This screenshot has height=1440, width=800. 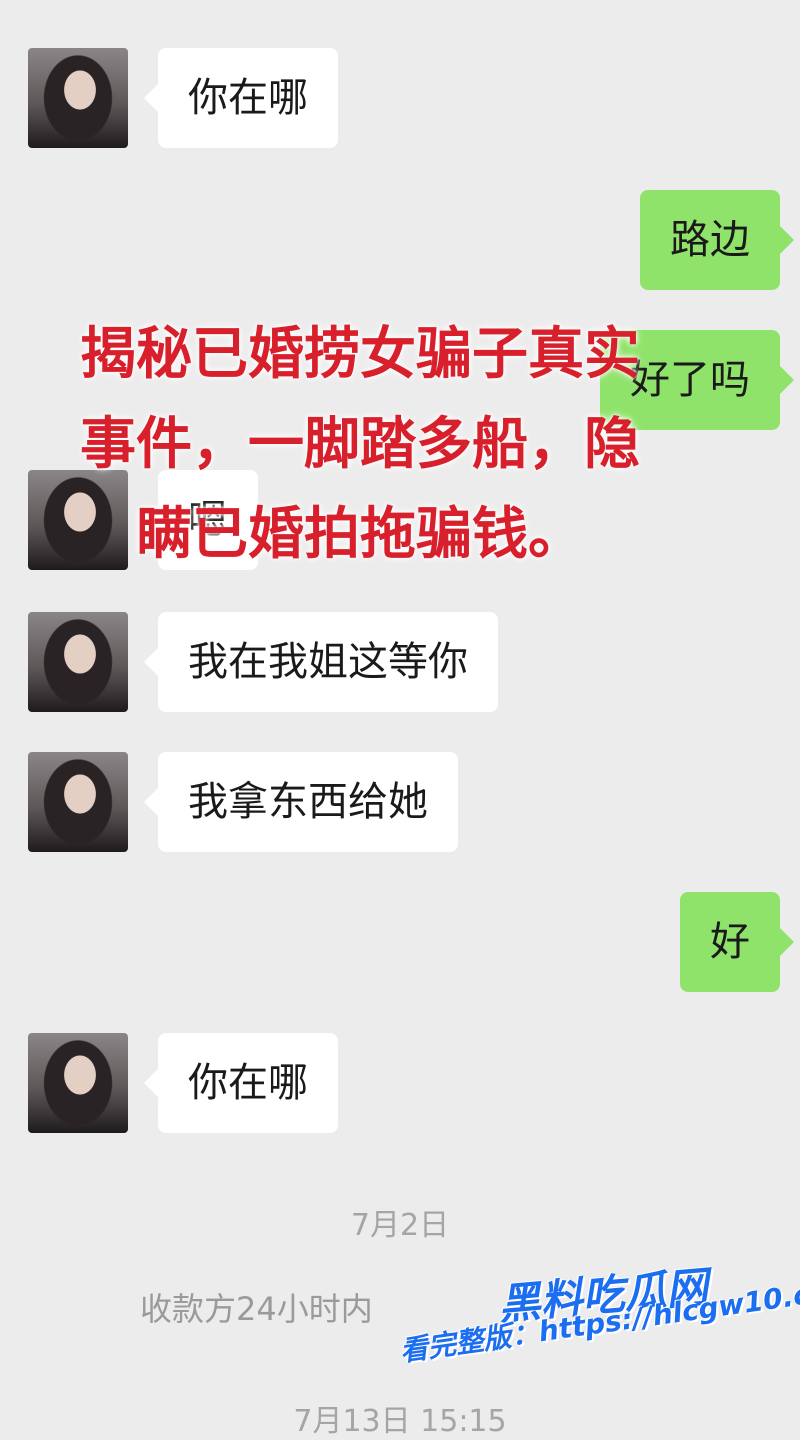 I want to click on outgoing-message-bubble: 路边, so click(x=717, y=240).